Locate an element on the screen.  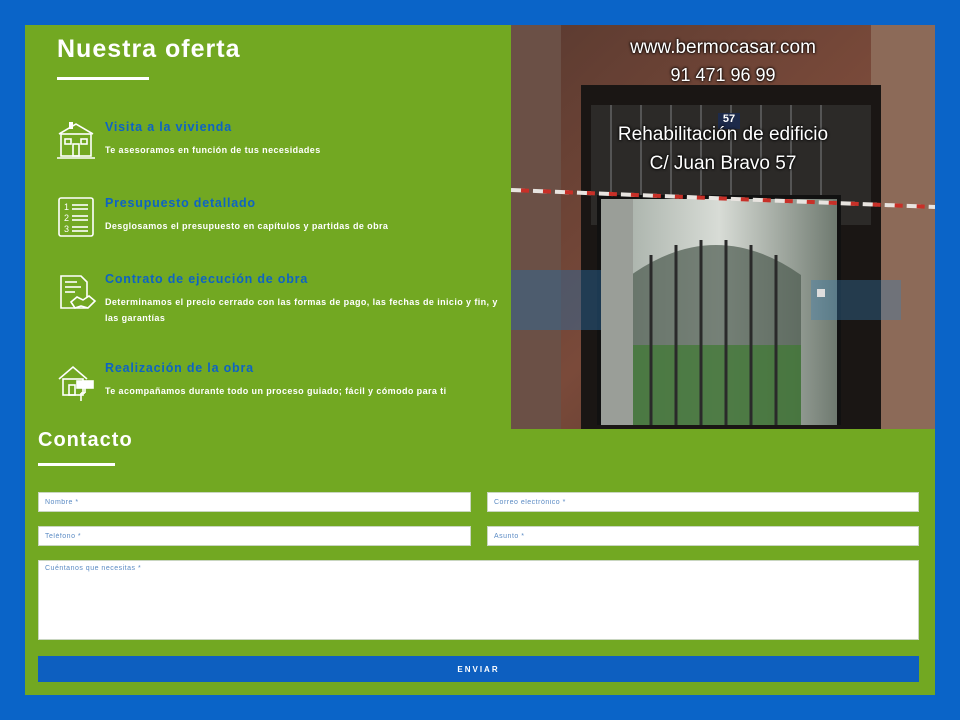
svg-text: 3 is located at coordinates (66, 229).